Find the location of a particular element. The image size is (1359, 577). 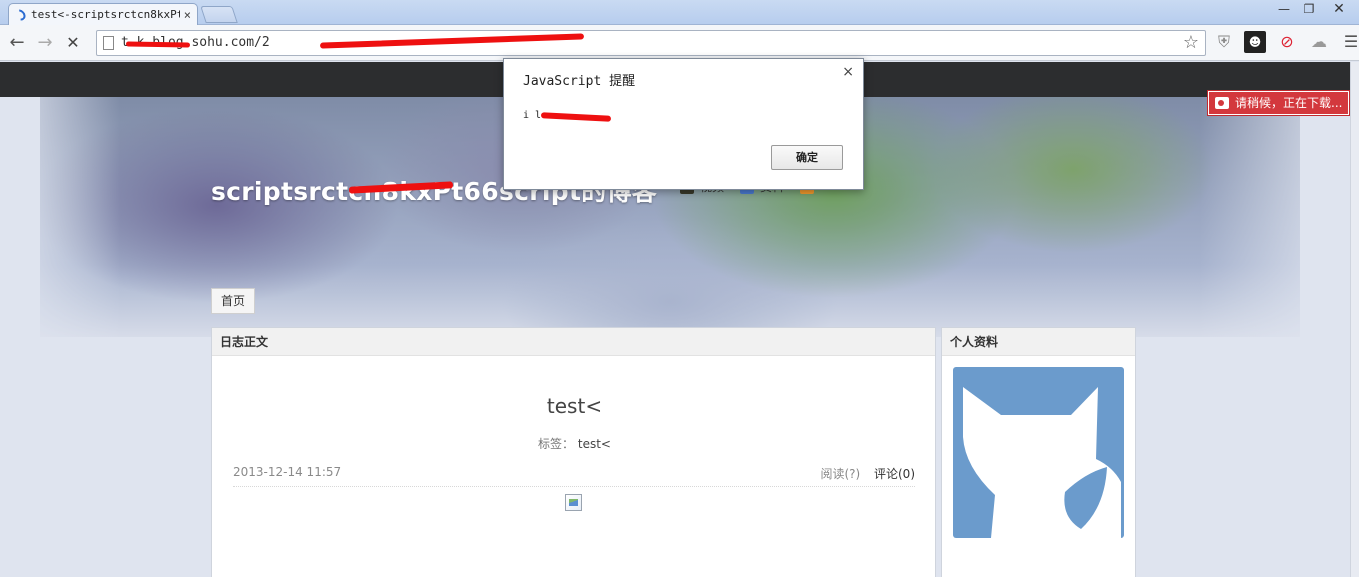

fox-silhouette-icon is located at coordinates (1042, 462).